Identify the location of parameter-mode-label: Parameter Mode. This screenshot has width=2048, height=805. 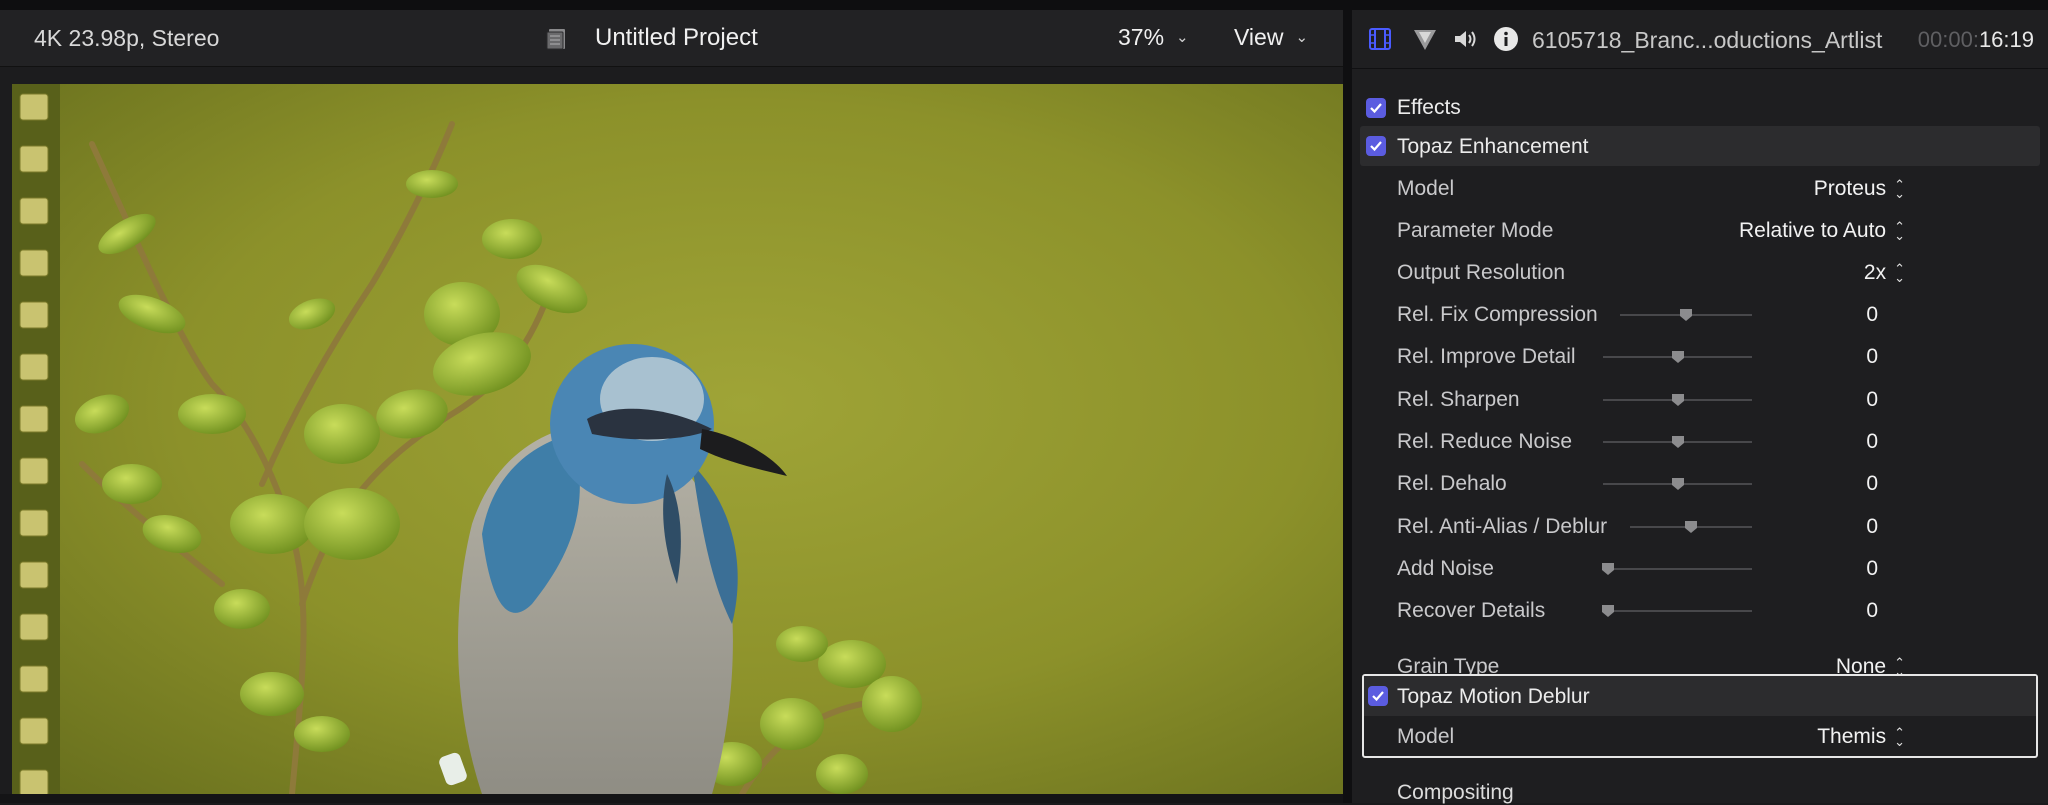
(1475, 230).